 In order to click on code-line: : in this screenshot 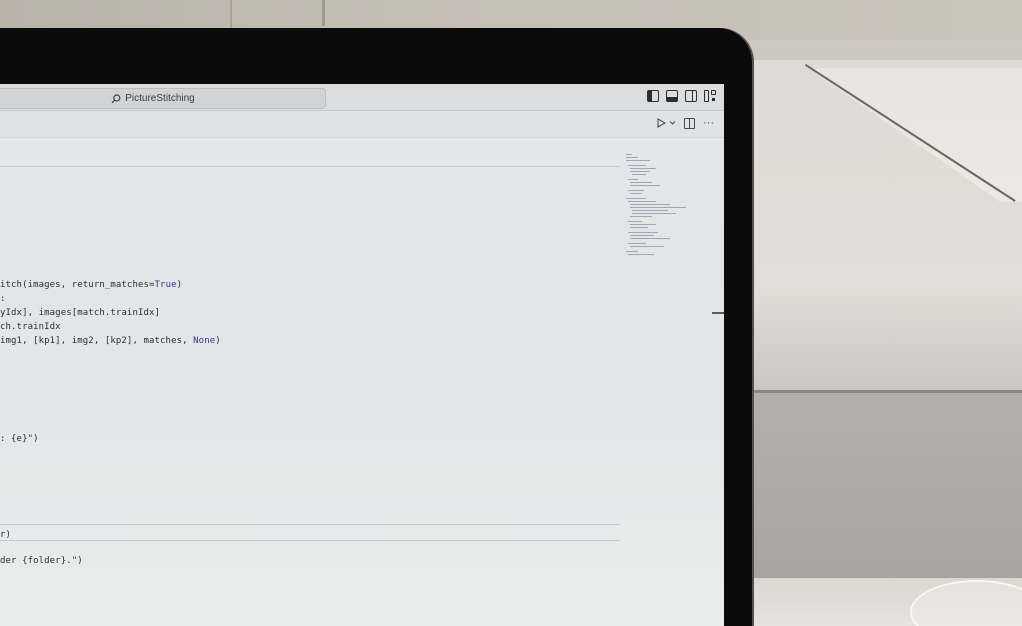, I will do `click(3, 299)`.